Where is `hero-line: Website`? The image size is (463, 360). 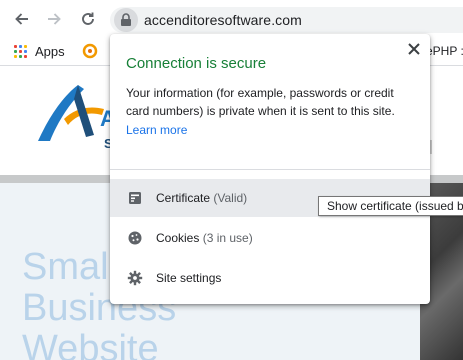 hero-line: Website is located at coordinates (90, 344).